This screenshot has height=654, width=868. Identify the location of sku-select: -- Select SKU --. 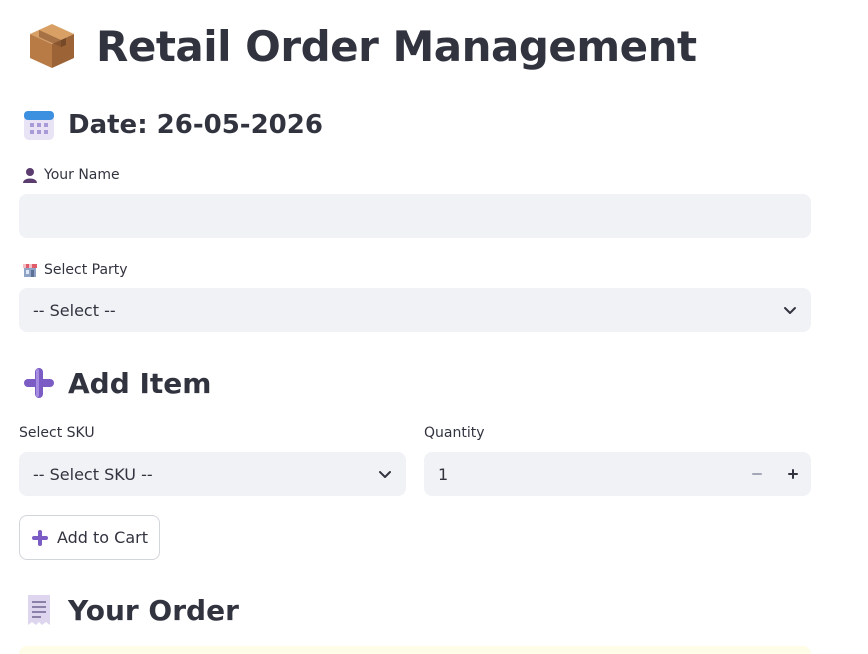
(212, 474).